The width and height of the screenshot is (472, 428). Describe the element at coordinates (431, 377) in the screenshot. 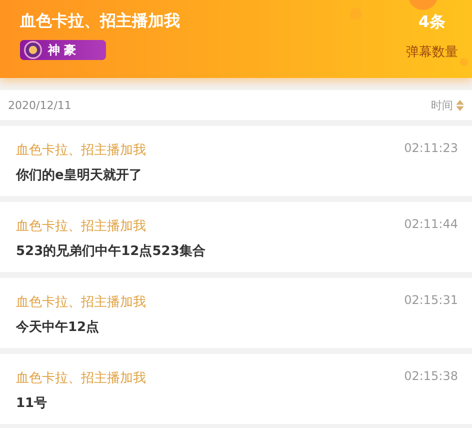

I see `message-time: 02:15:38` at that location.